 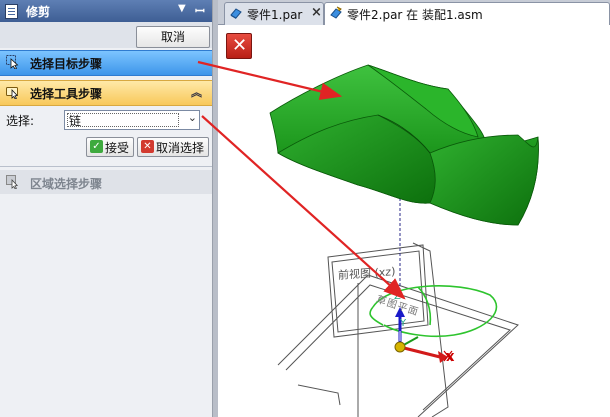 I want to click on pin-icon: ꟷ, so click(x=200, y=10).